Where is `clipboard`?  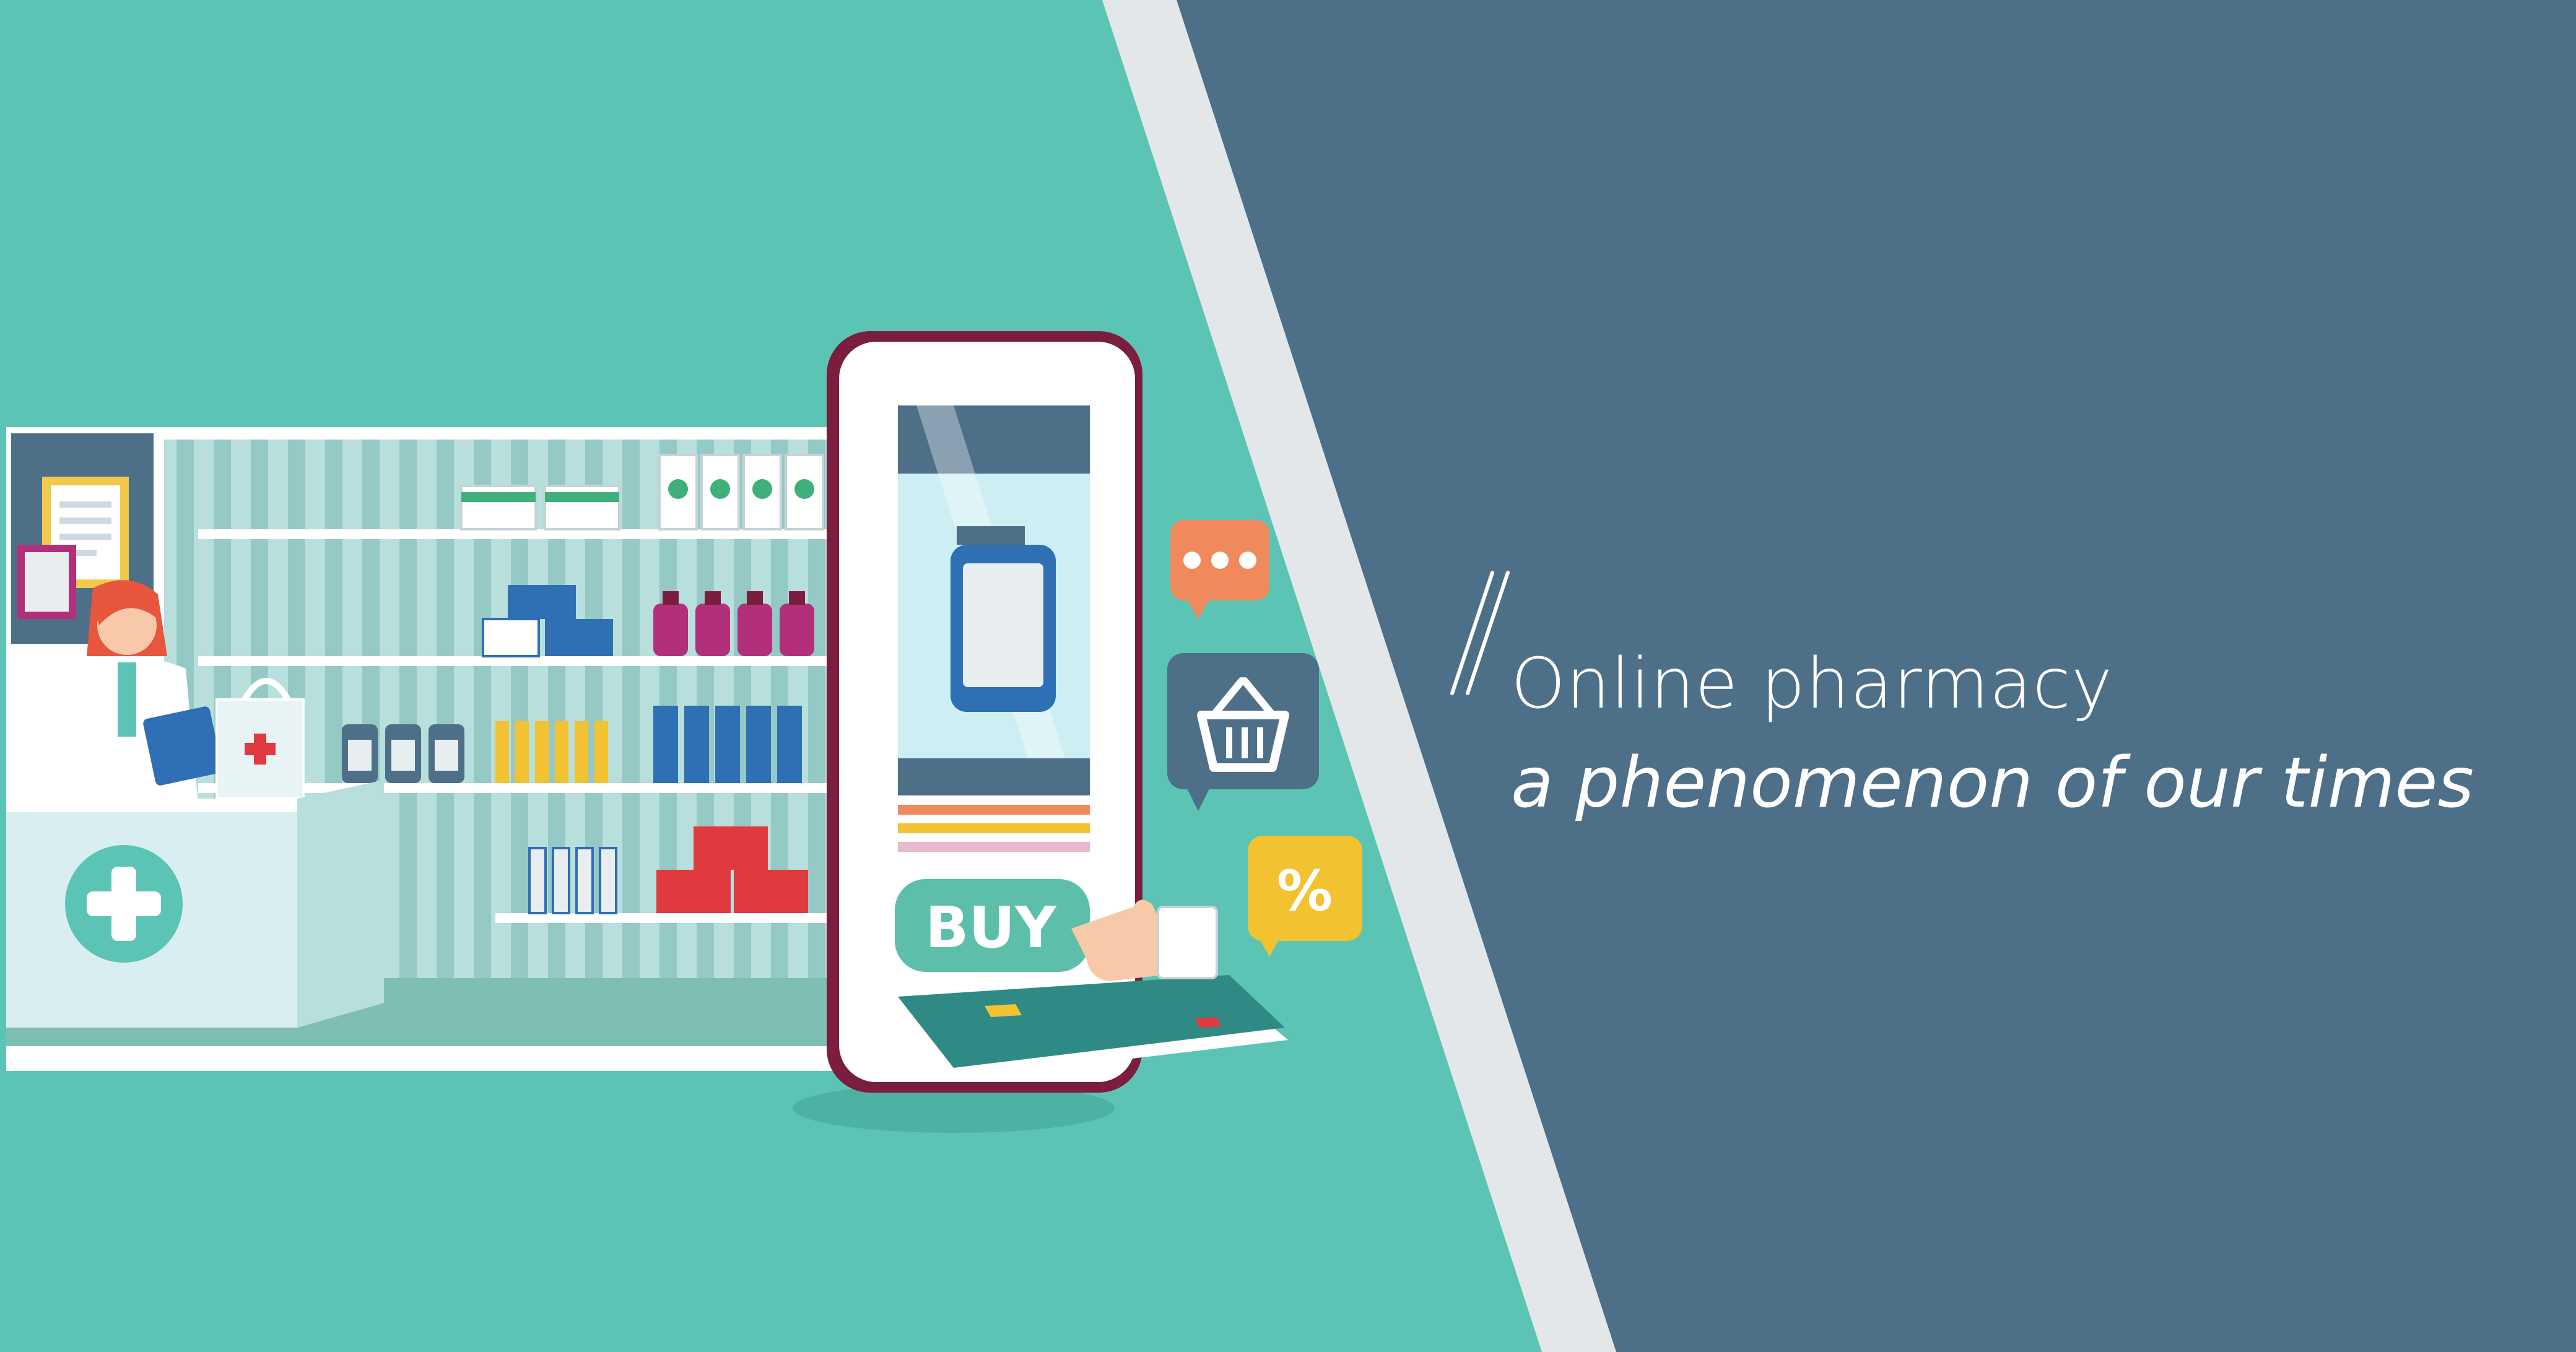 clipboard is located at coordinates (182, 746).